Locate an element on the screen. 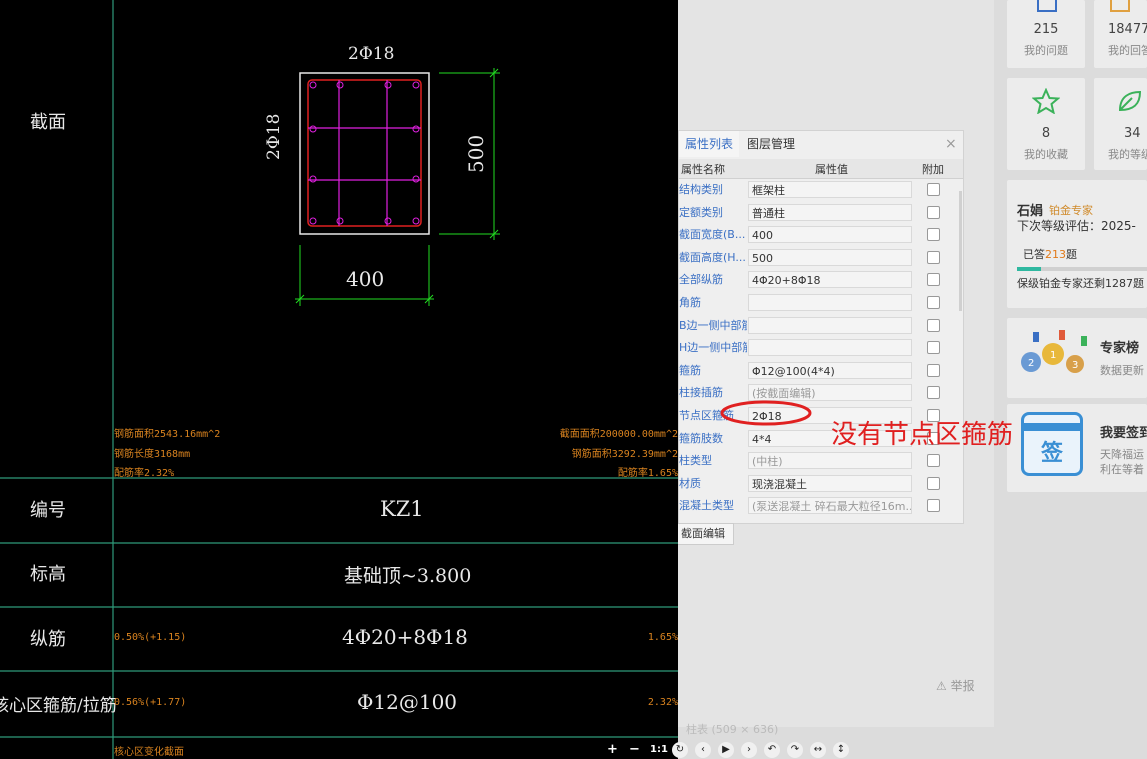 This screenshot has height=759, width=1147. zoom-in-button: + is located at coordinates (612, 750).